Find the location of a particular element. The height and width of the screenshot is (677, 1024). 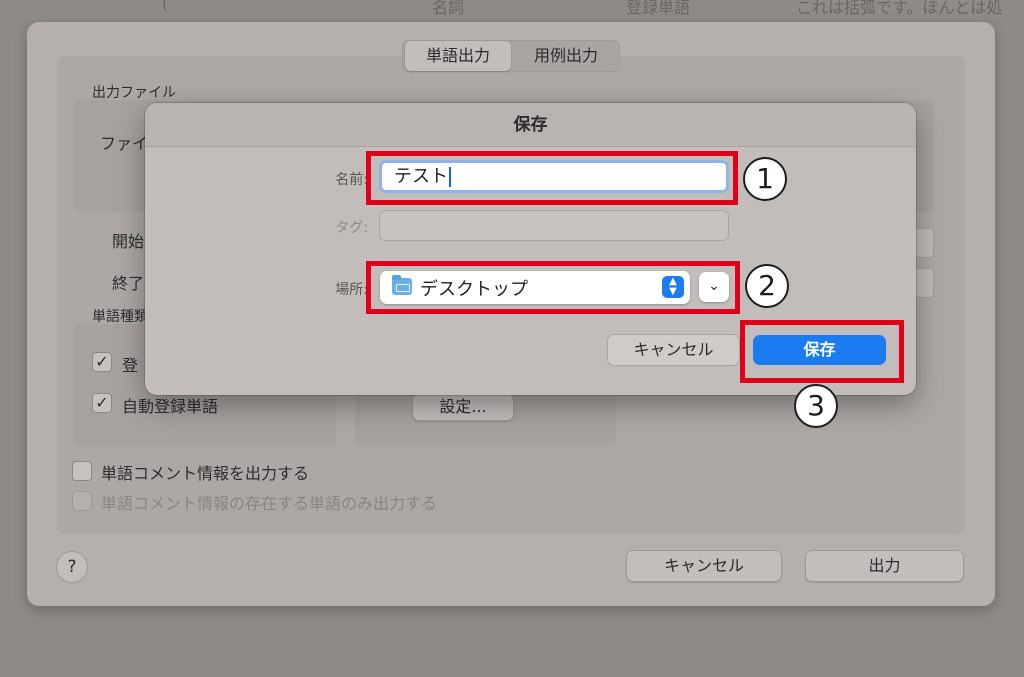

bg-column-2: 名詞 is located at coordinates (448, 8).